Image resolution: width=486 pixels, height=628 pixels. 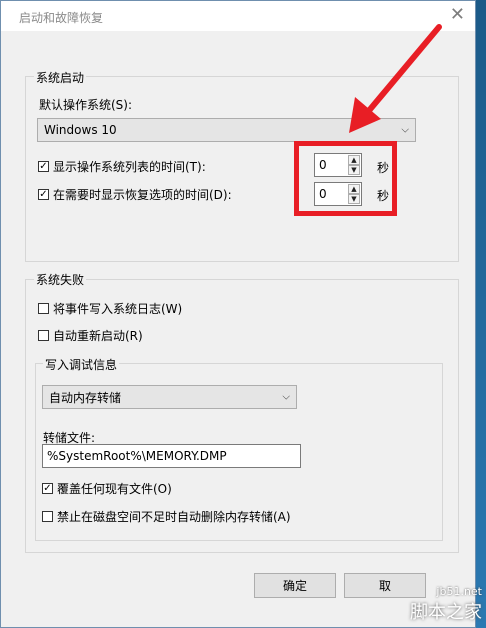 I want to click on watermark-site: jb51.net, so click(x=459, y=591).